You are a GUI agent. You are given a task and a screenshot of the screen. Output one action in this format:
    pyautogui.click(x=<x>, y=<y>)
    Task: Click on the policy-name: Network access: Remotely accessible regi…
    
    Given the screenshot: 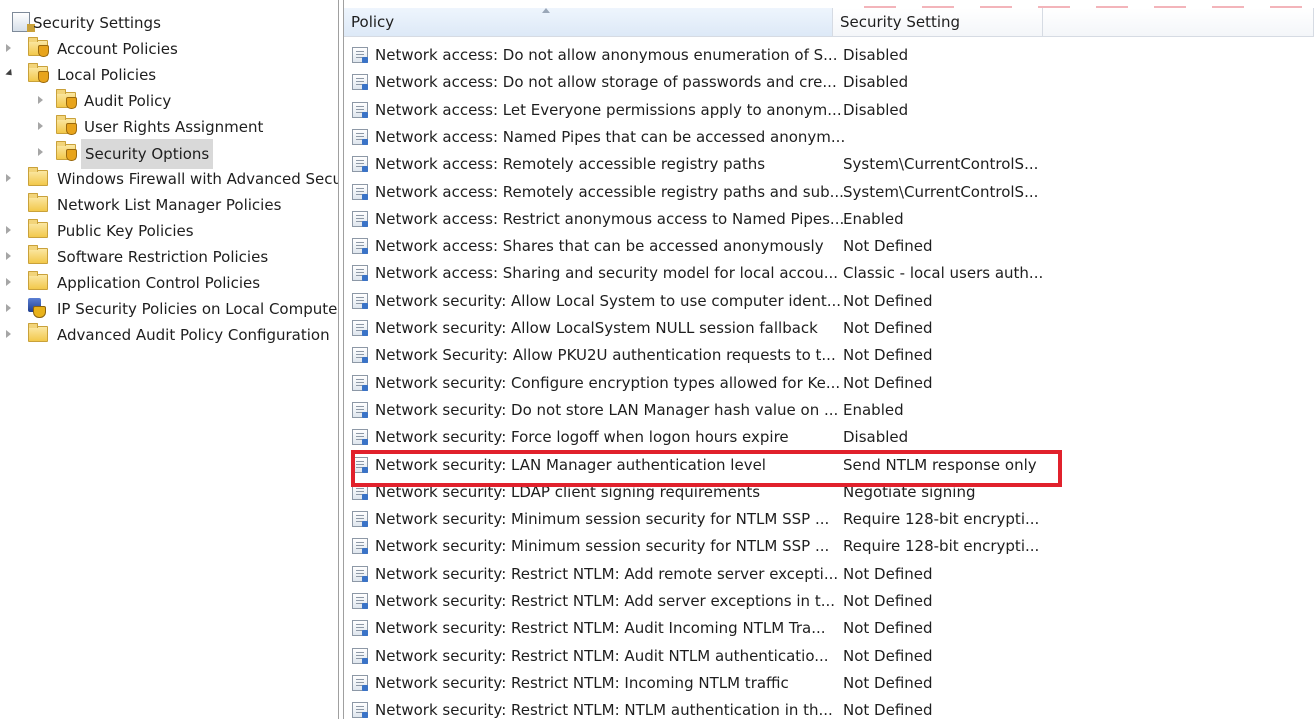 What is the action you would take?
    pyautogui.click(x=609, y=191)
    